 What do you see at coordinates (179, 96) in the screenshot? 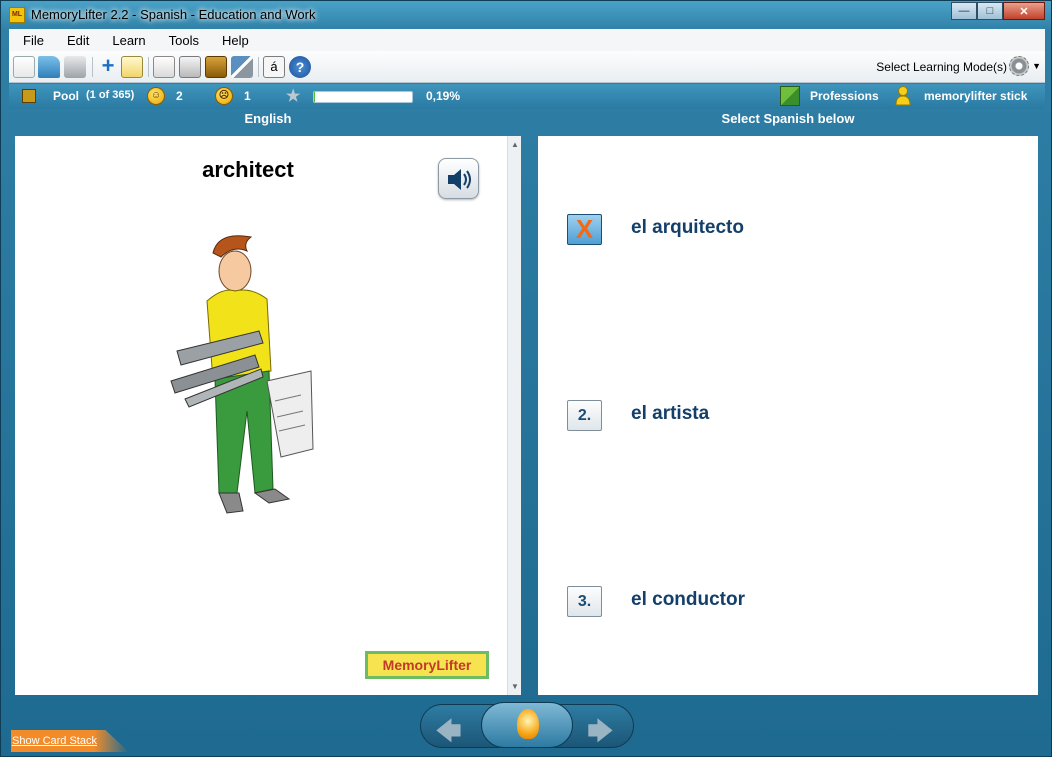
I see `happy-count: 2` at bounding box center [179, 96].